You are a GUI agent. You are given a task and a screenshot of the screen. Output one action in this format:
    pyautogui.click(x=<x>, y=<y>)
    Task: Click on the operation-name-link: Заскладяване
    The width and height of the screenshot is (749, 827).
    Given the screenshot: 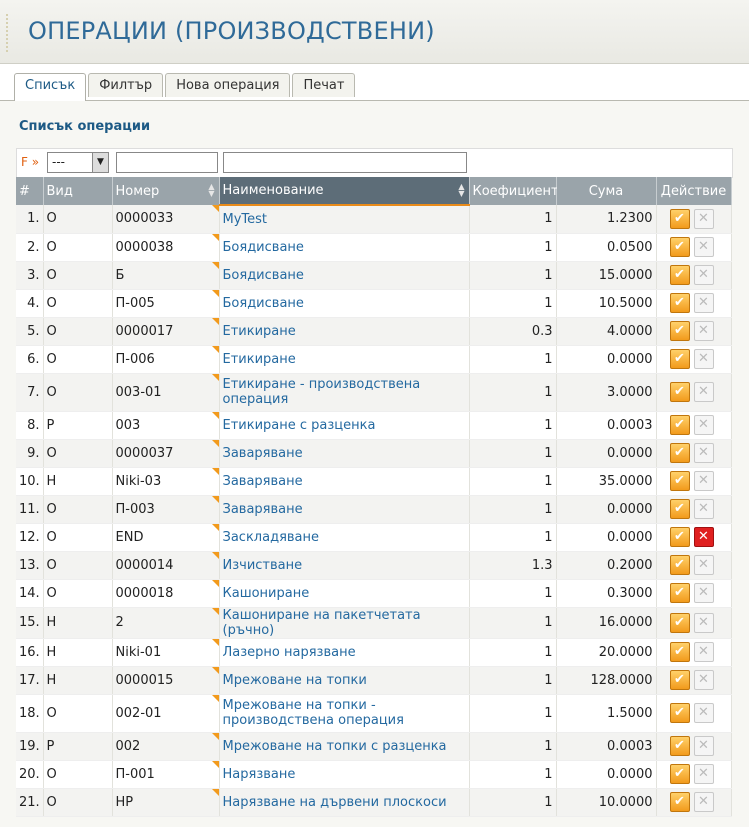 What is the action you would take?
    pyautogui.click(x=271, y=537)
    